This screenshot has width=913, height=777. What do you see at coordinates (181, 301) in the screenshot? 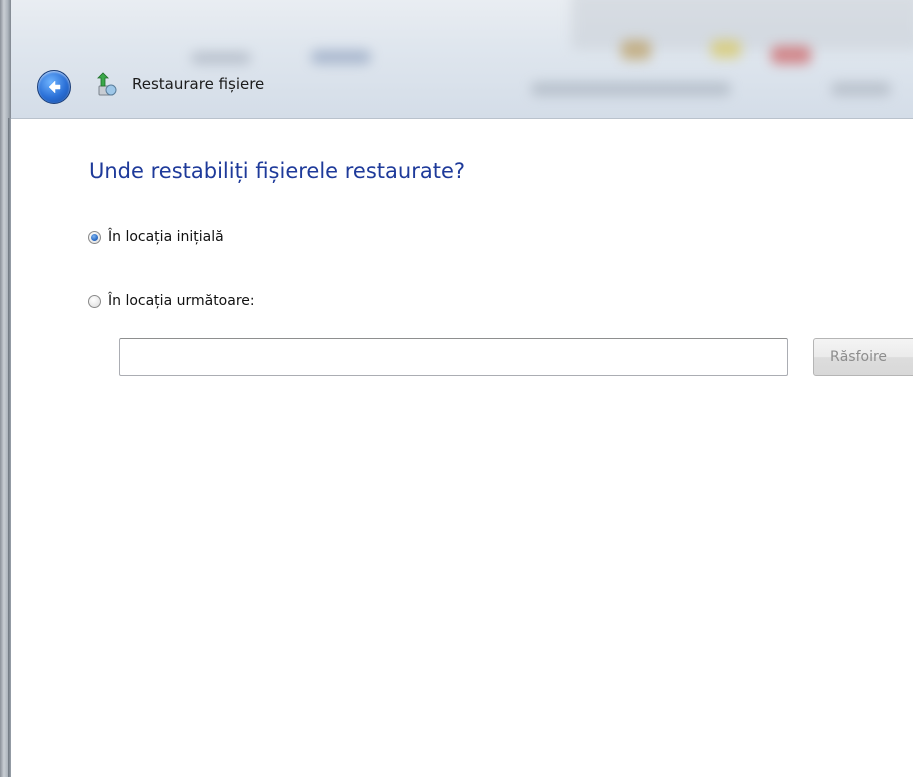
I see `radio-label-following: În locația următoare:` at bounding box center [181, 301].